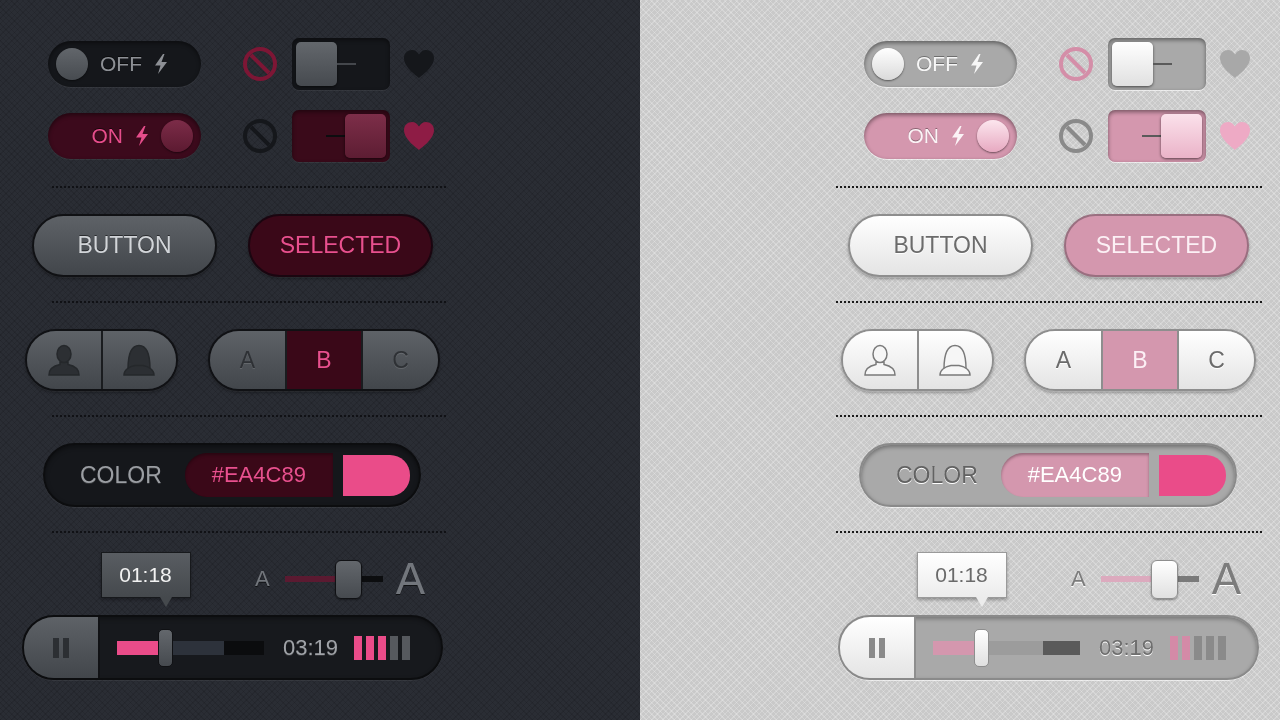 This screenshot has height=720, width=1280. Describe the element at coordinates (323, 360) in the screenshot. I see `segment-button: B` at that location.